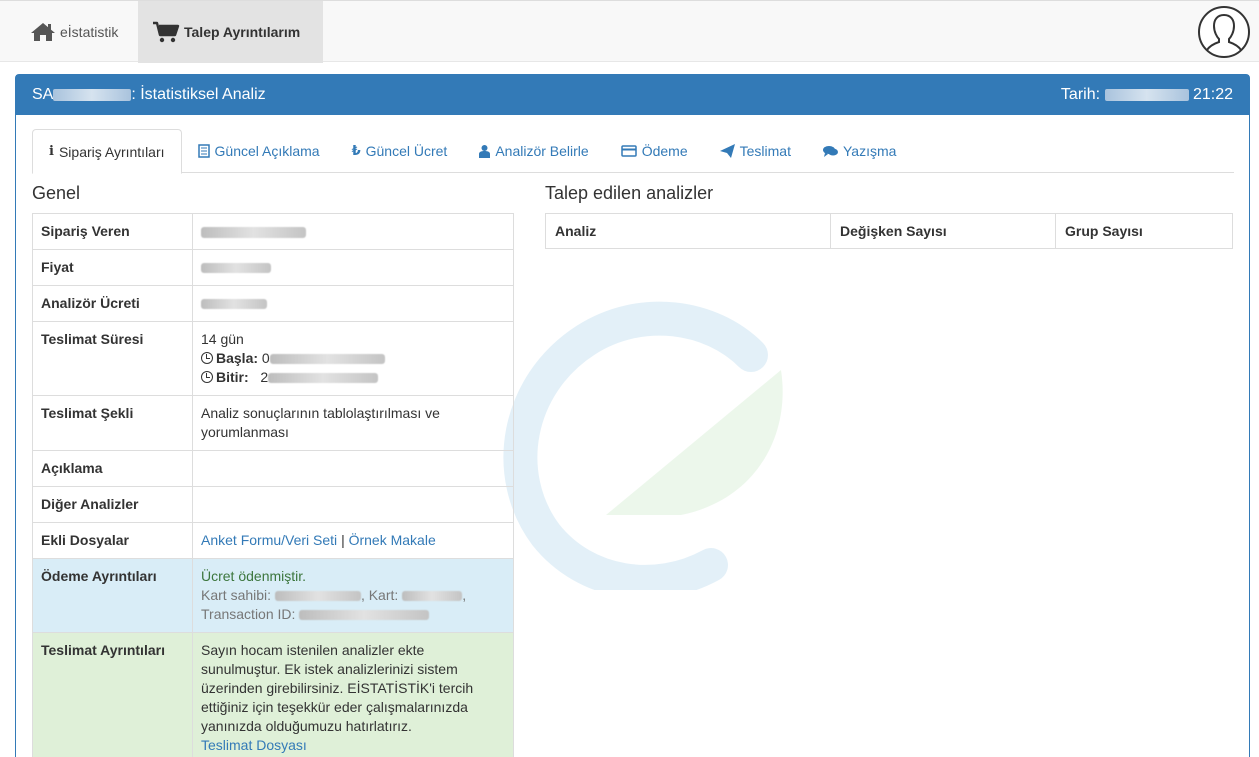 This screenshot has height=757, width=1259. I want to click on lira-icon: ₺, so click(356, 150).